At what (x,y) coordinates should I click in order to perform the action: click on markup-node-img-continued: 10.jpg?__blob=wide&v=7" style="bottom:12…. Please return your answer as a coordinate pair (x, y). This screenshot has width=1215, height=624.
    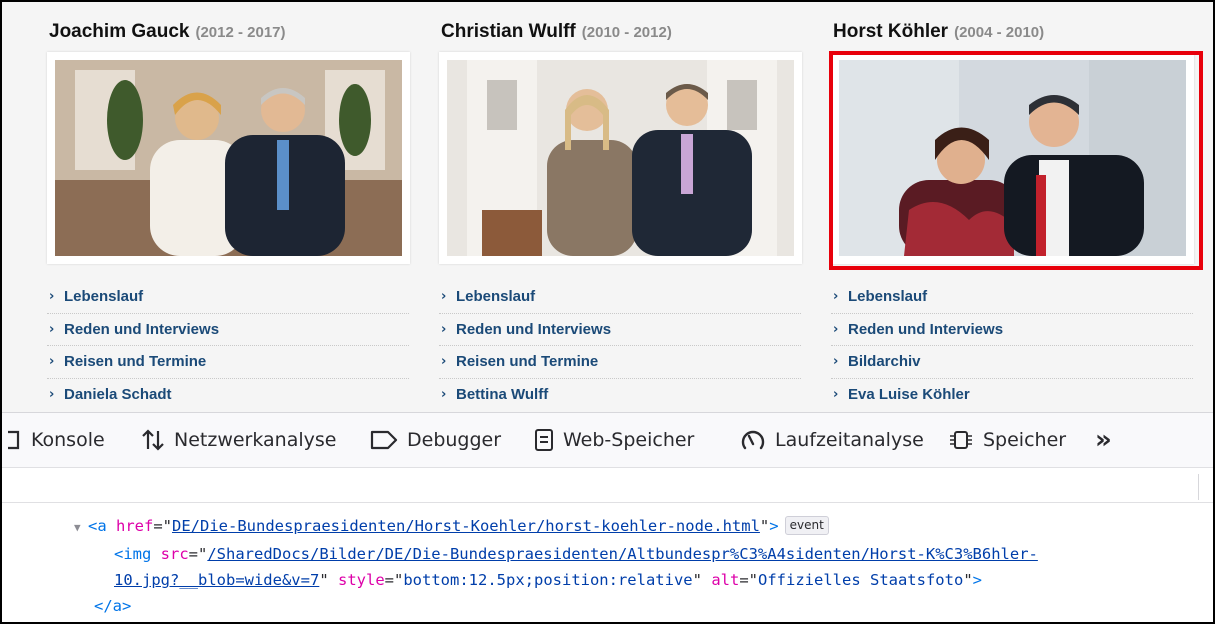
    Looking at the image, I should click on (607, 580).